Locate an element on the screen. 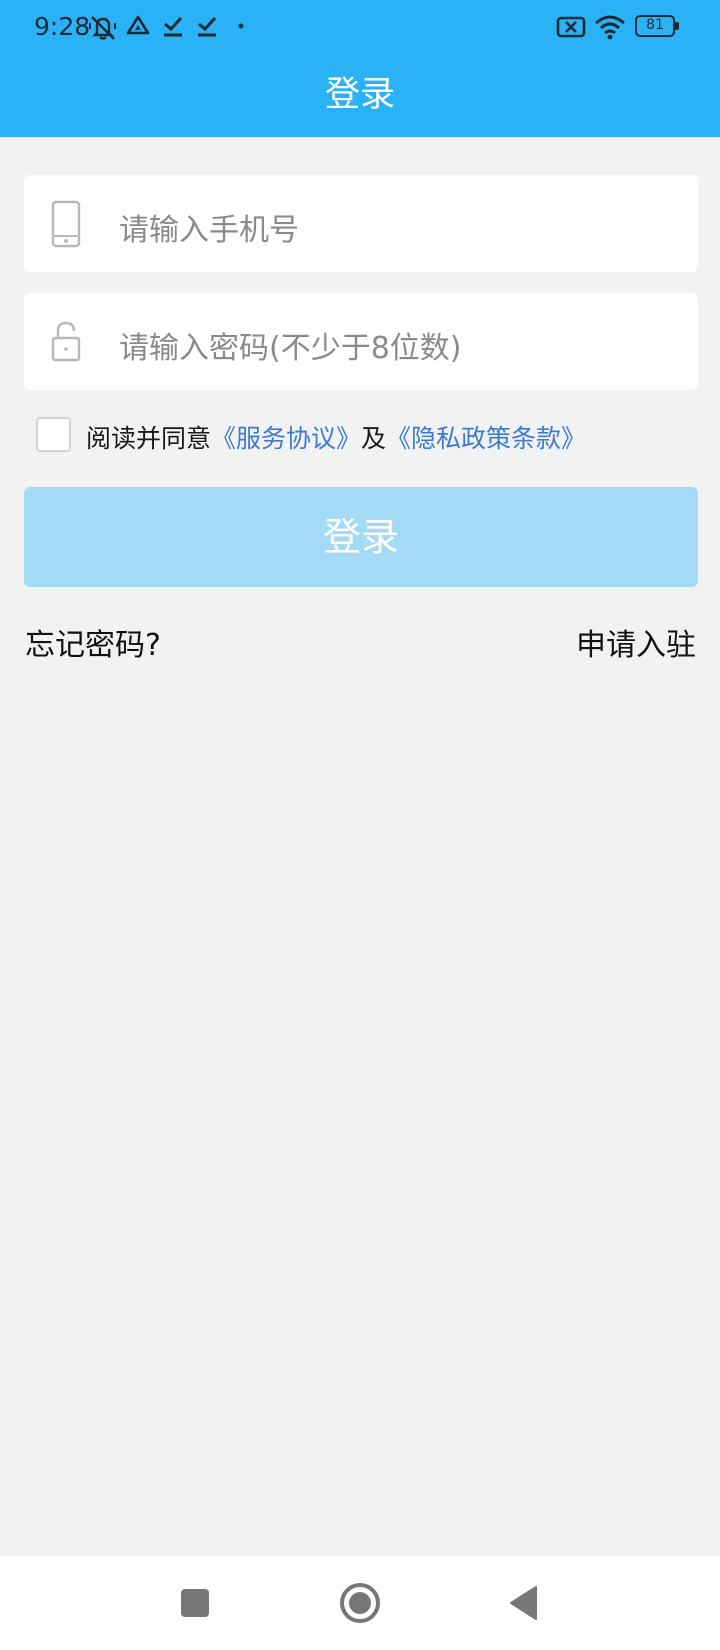 Image resolution: width=720 pixels, height=1650 pixels. wifi-icon is located at coordinates (610, 27).